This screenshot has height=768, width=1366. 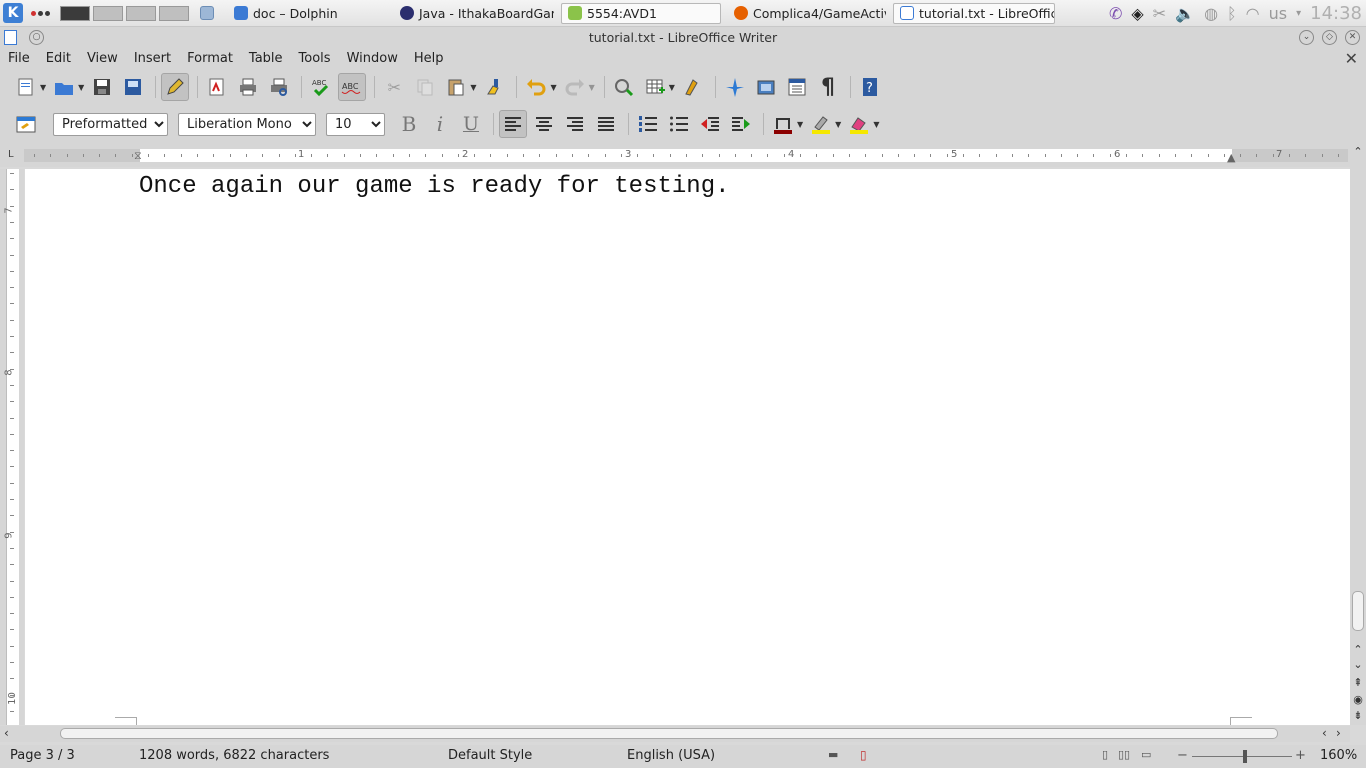 What do you see at coordinates (870, 87) in the screenshot?
I see `help-button: ?` at bounding box center [870, 87].